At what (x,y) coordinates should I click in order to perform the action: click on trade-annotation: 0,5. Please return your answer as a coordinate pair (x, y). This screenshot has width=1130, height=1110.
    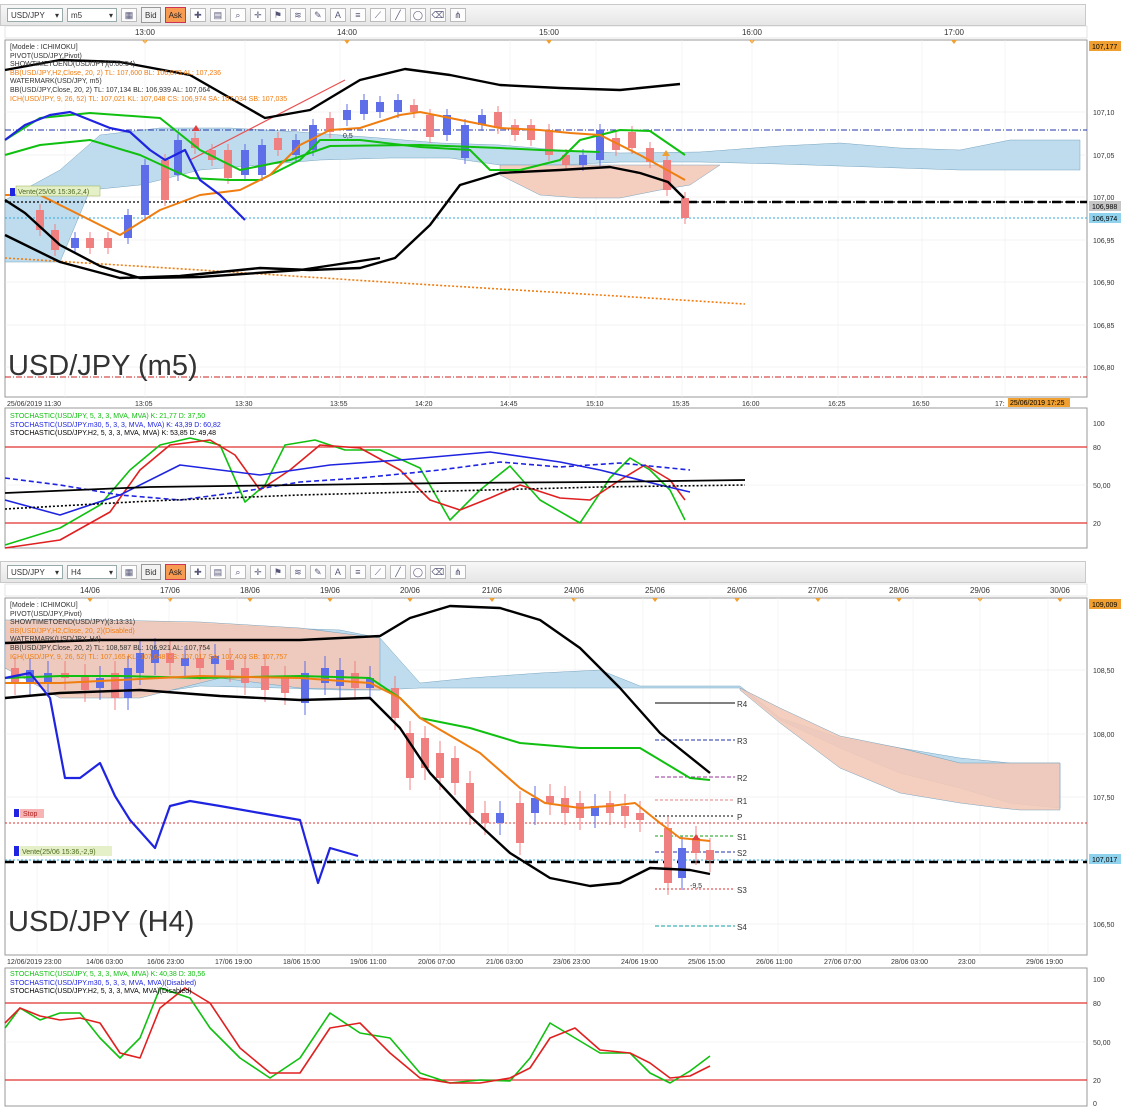
    Looking at the image, I should click on (348, 136).